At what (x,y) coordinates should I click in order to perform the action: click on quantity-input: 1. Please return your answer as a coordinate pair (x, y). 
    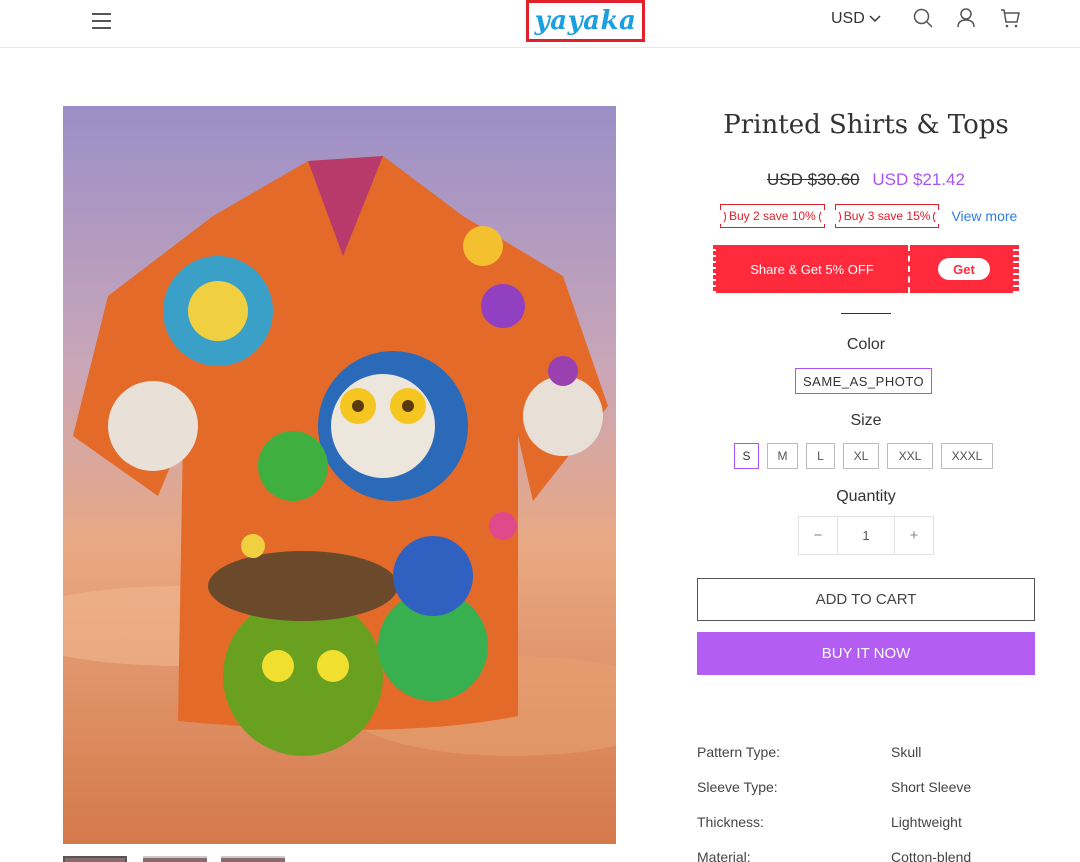
    Looking at the image, I should click on (866, 535).